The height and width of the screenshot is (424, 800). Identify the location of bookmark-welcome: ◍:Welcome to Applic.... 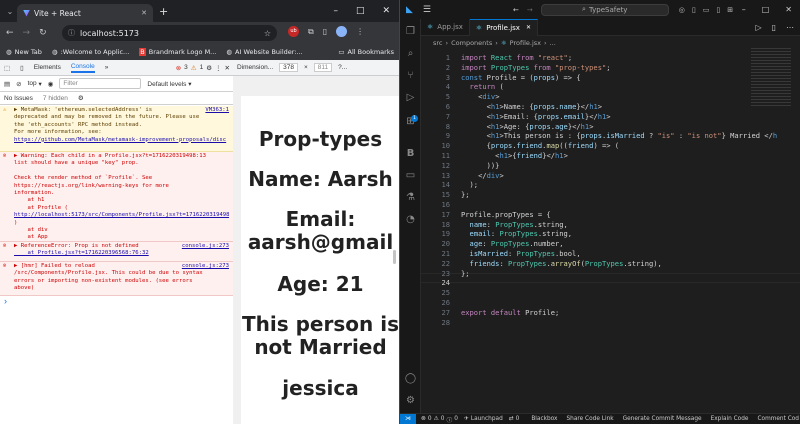
(90, 52).